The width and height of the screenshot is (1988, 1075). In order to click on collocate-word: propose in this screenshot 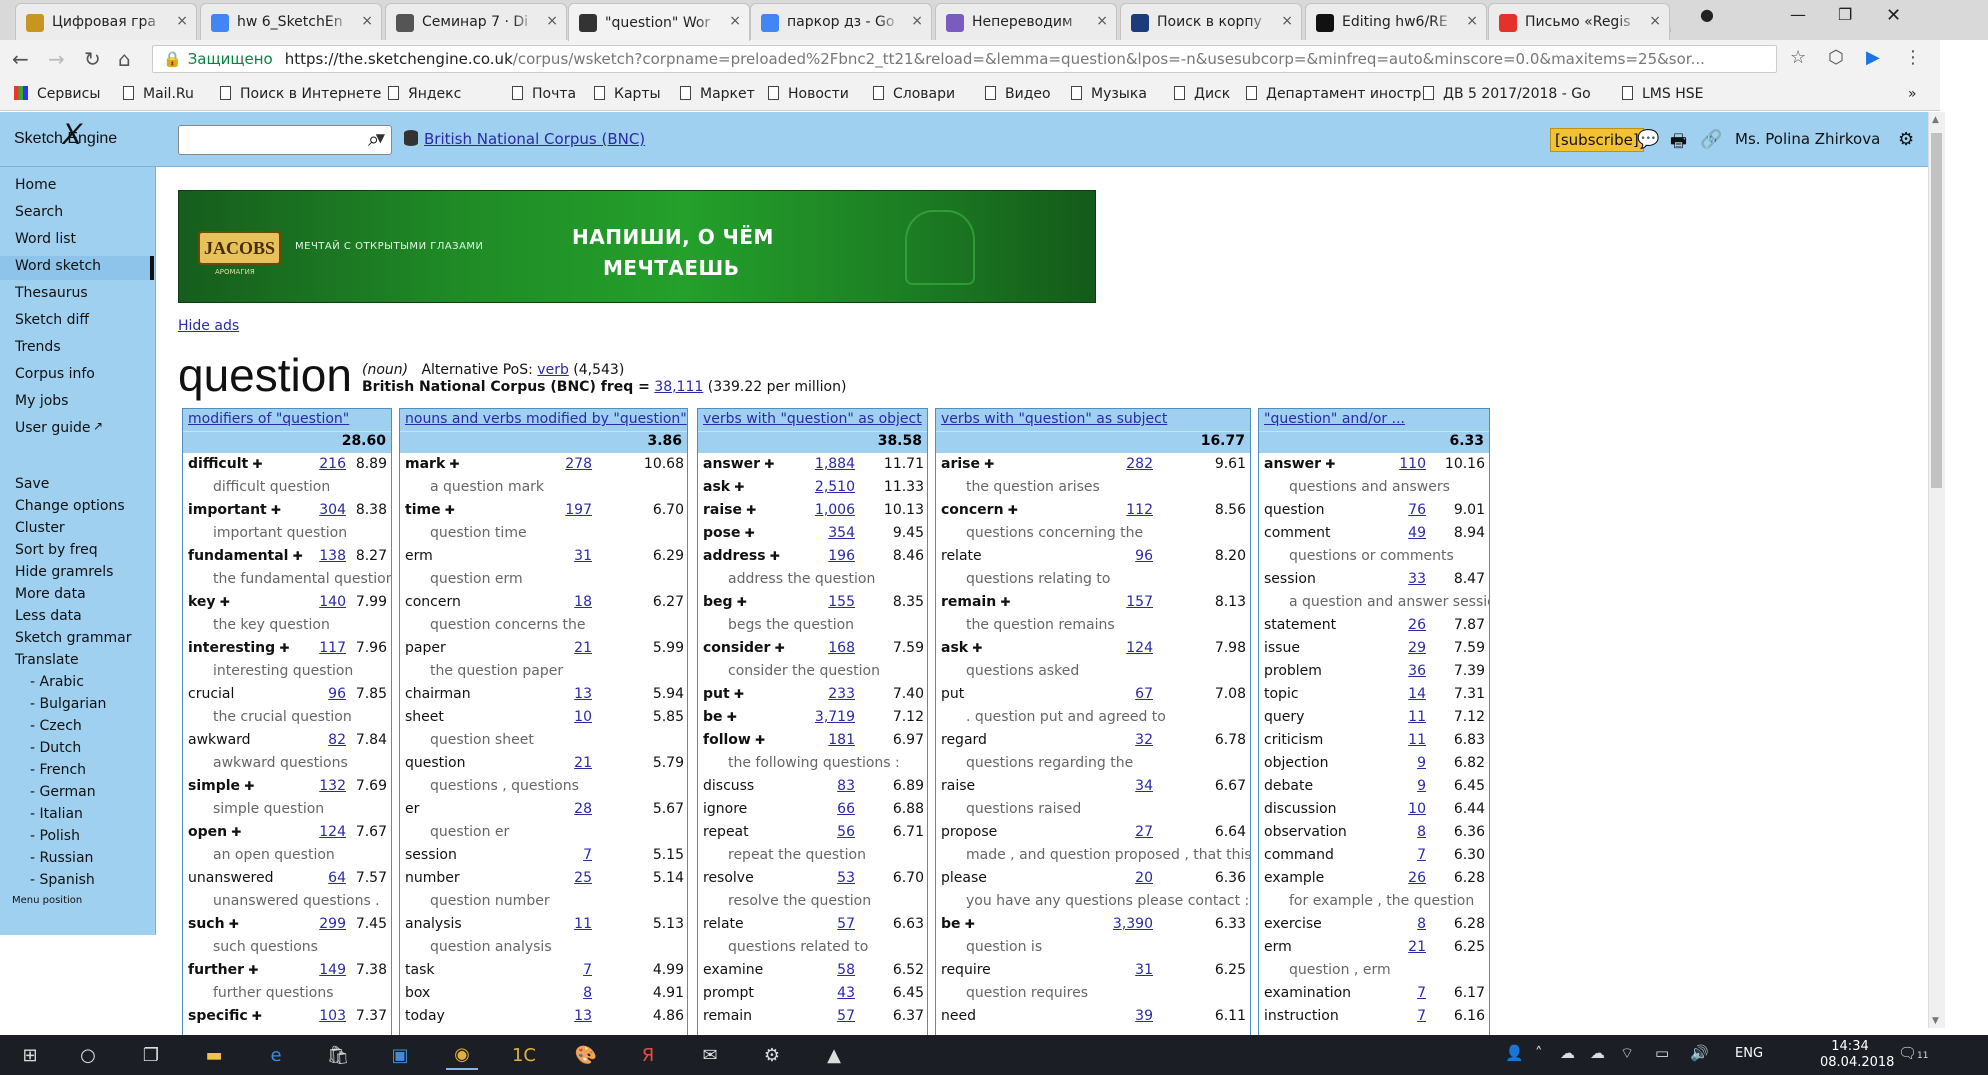, I will do `click(969, 832)`.